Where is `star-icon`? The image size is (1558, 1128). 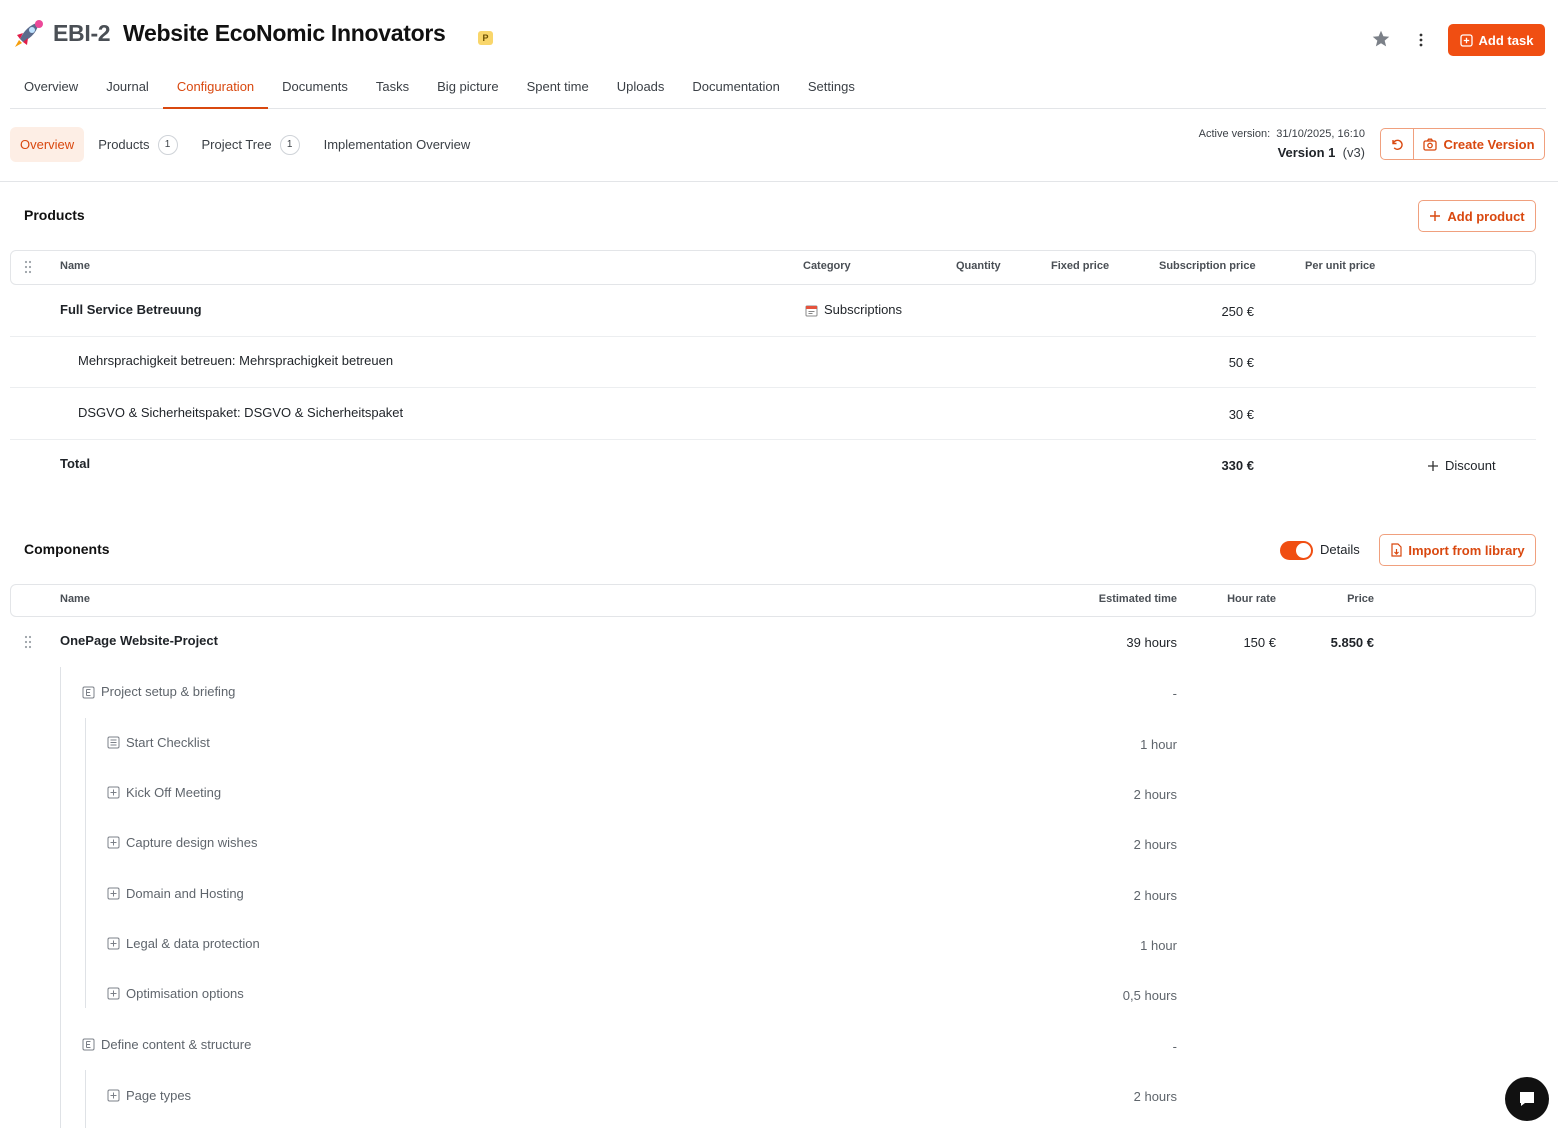
star-icon is located at coordinates (1381, 39).